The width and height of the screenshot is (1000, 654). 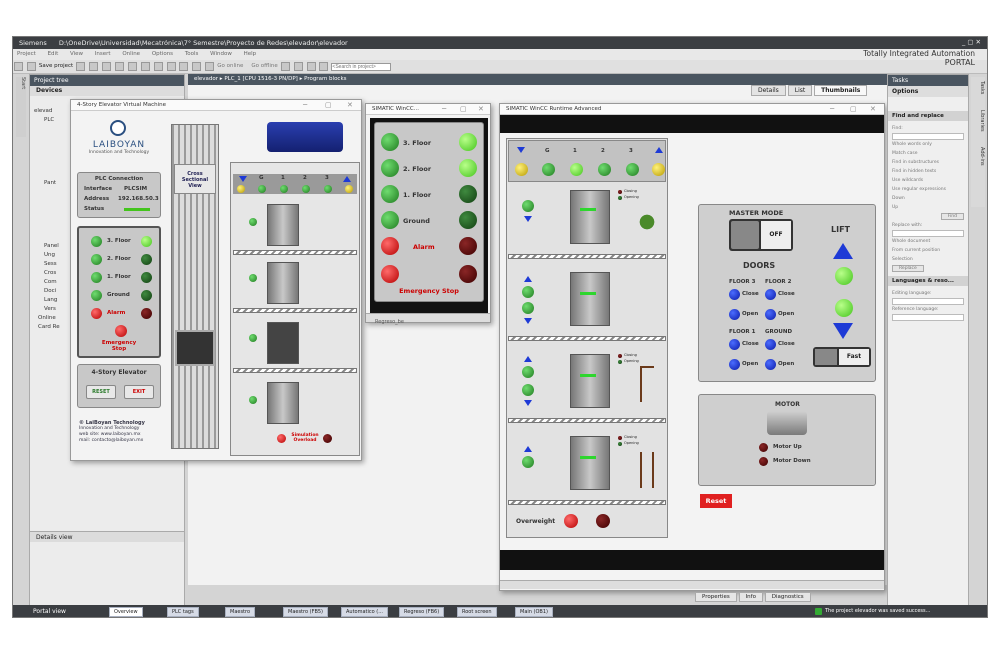 I want to click on find-replace-header: Find and replace, so click(x=928, y=116).